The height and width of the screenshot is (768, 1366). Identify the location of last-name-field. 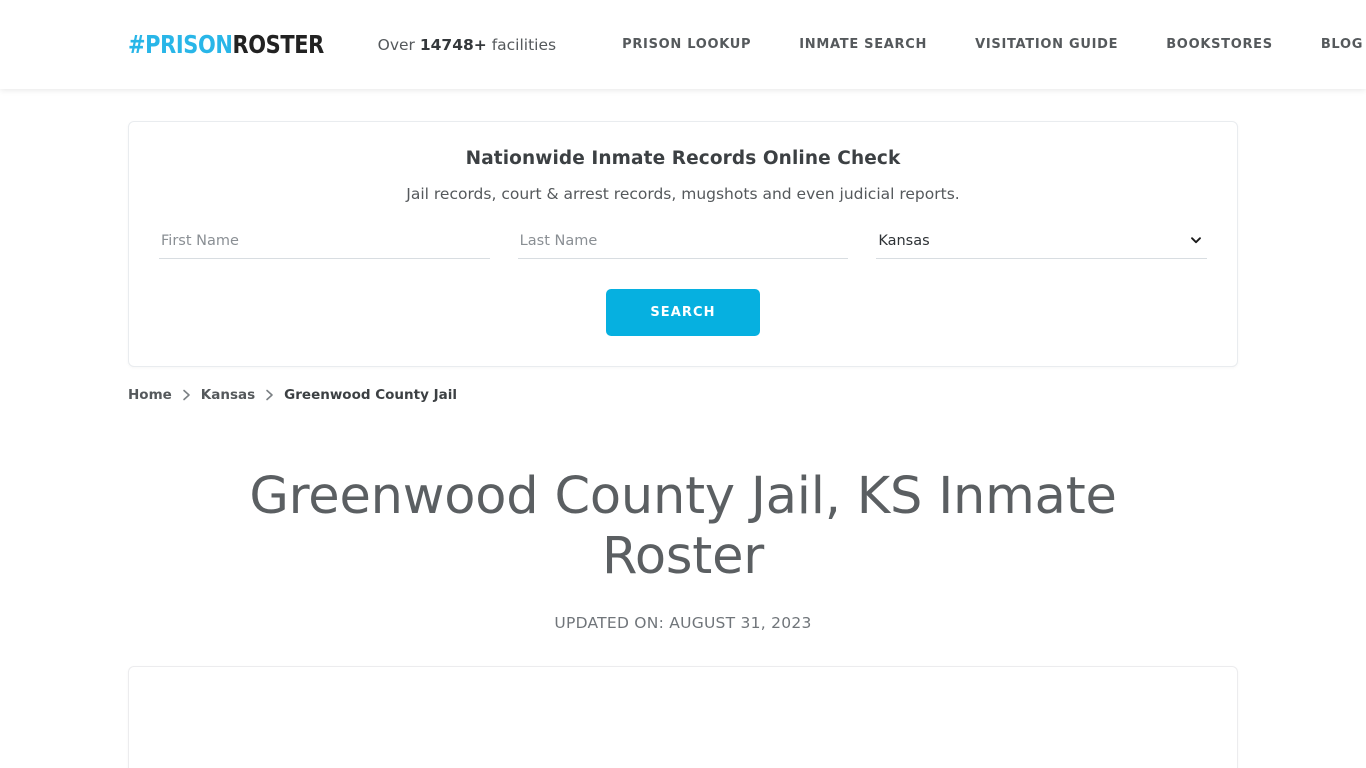
(683, 244).